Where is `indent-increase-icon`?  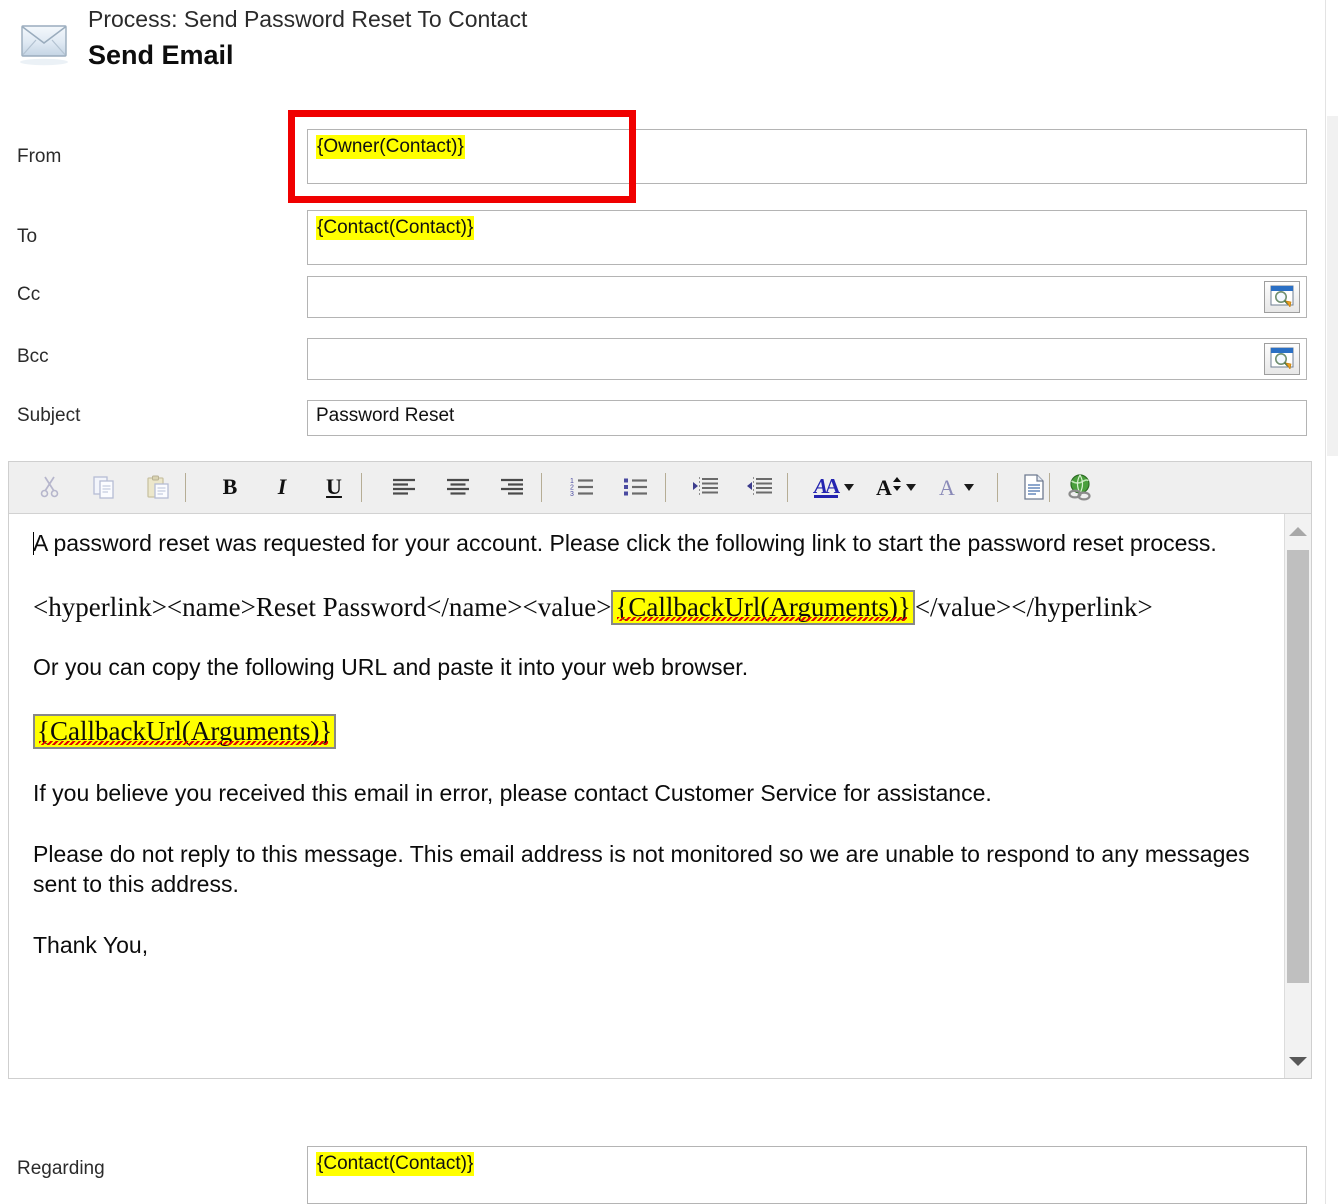
indent-increase-icon is located at coordinates (705, 486).